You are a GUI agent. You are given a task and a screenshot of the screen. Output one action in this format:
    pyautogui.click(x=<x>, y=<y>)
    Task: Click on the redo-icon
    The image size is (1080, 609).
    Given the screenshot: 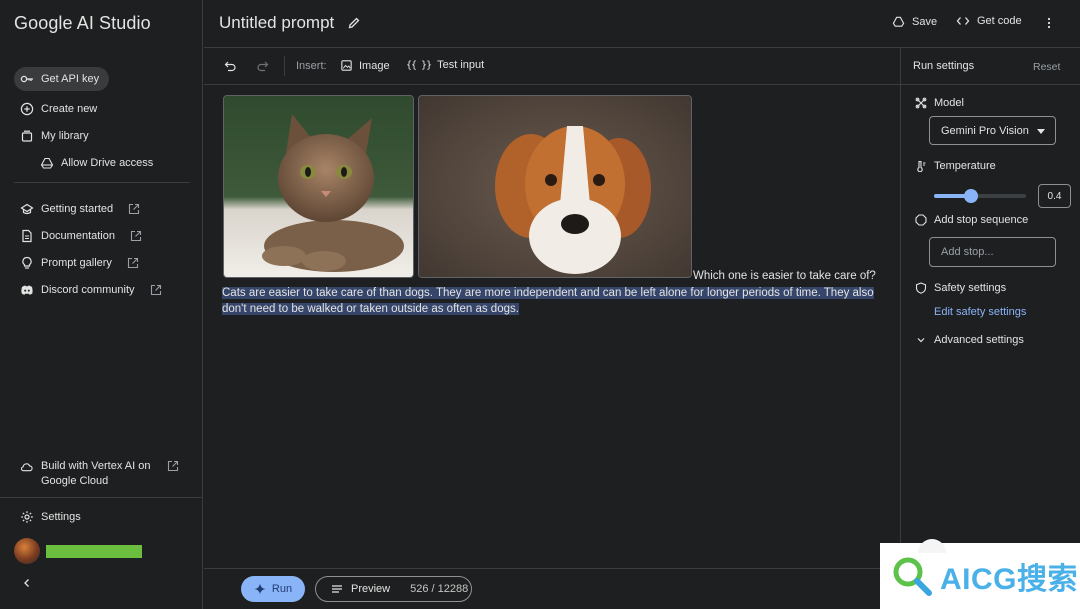 What is the action you would take?
    pyautogui.click(x=263, y=66)
    